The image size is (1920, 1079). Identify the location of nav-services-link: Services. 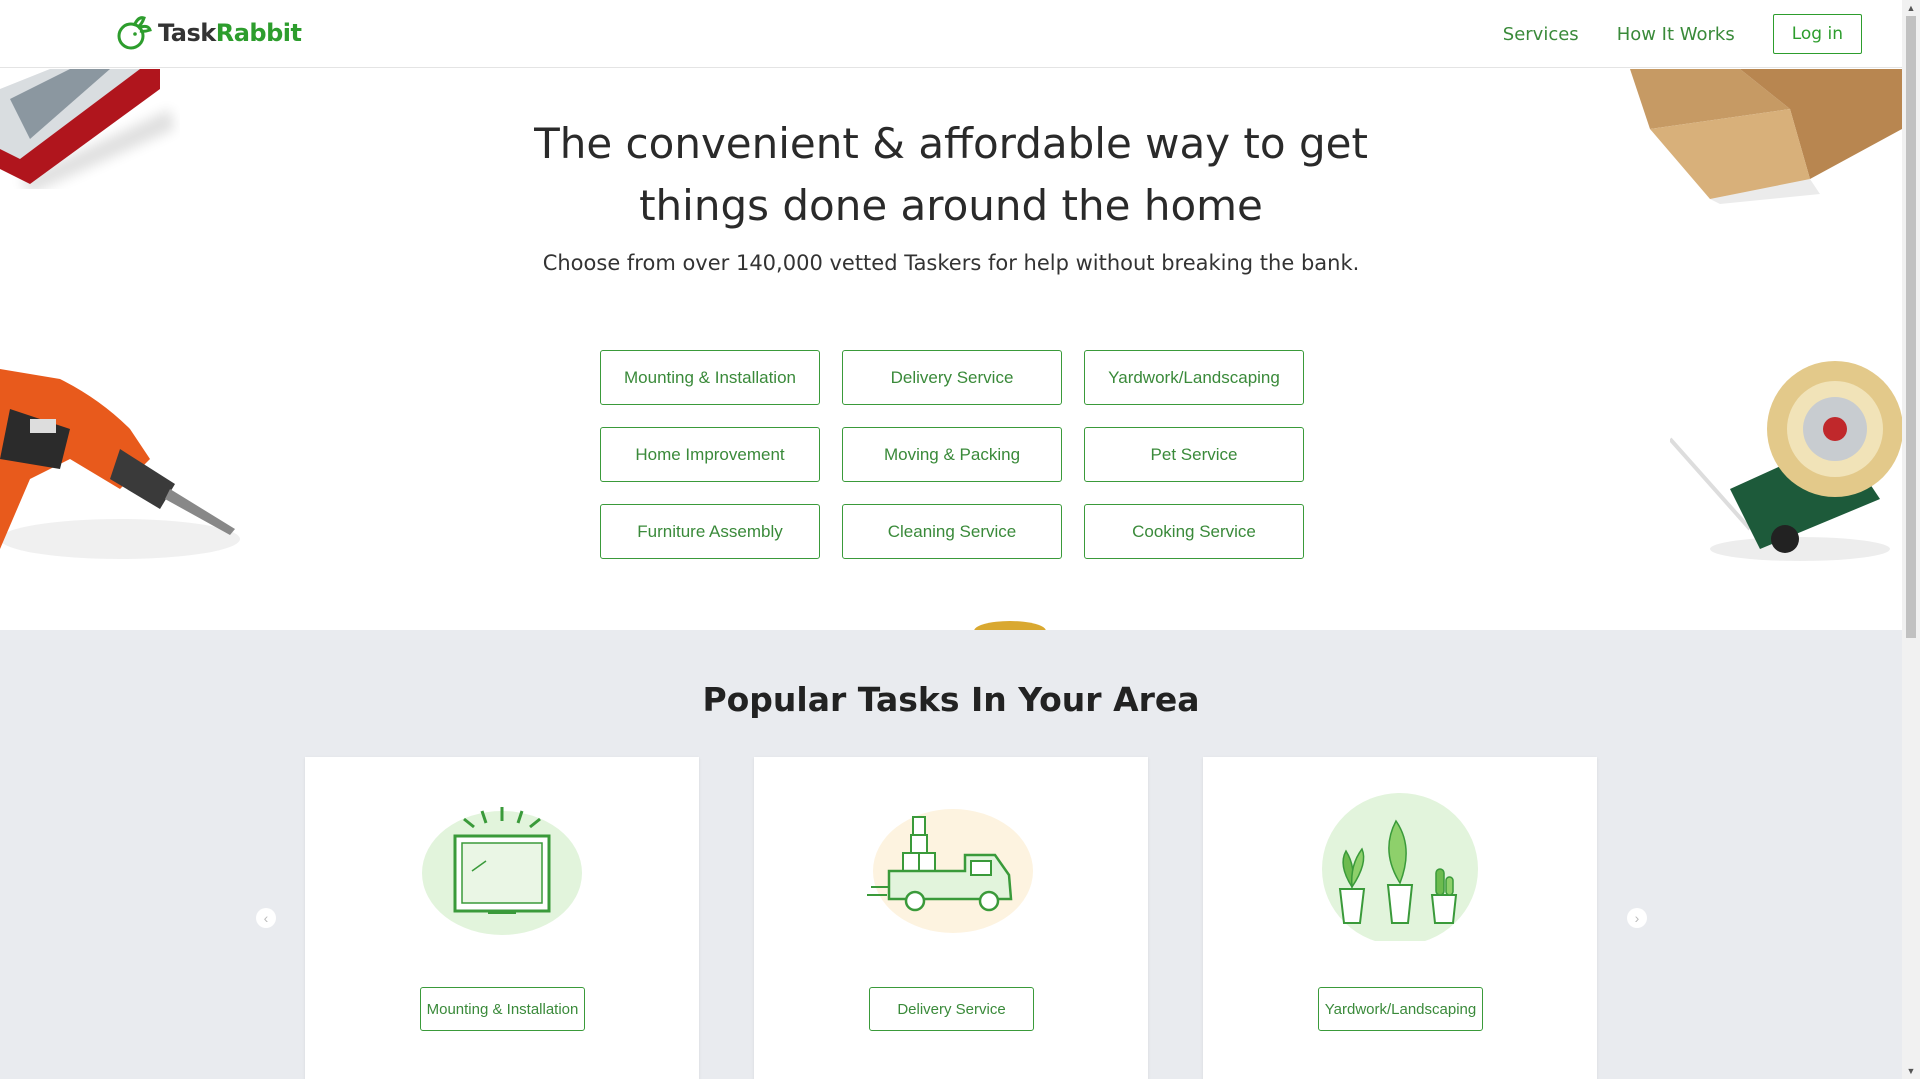
(1541, 34).